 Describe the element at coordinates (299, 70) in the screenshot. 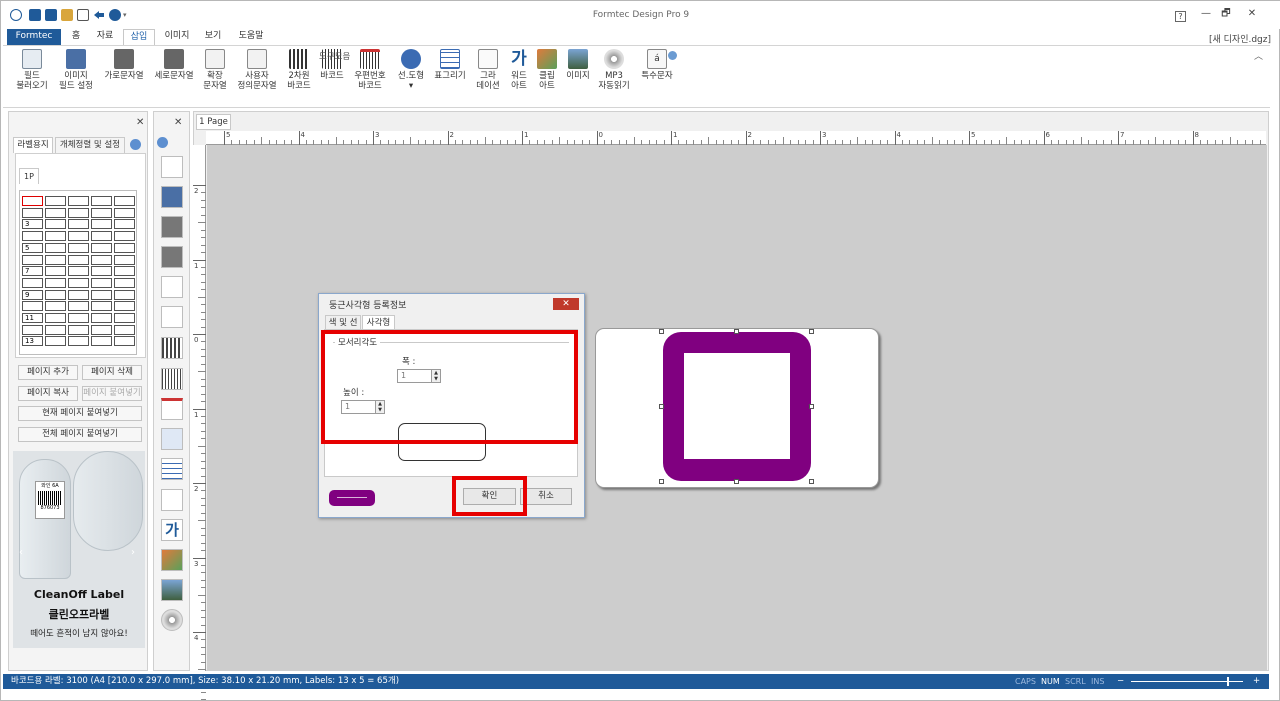

I see `ribbon-2d-barcode-button: 2차원 바코드` at that location.